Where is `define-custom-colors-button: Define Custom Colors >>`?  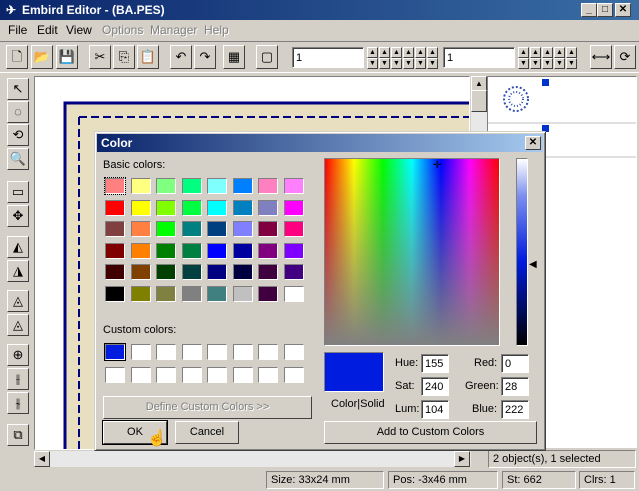 define-custom-colors-button: Define Custom Colors >> is located at coordinates (207, 407).